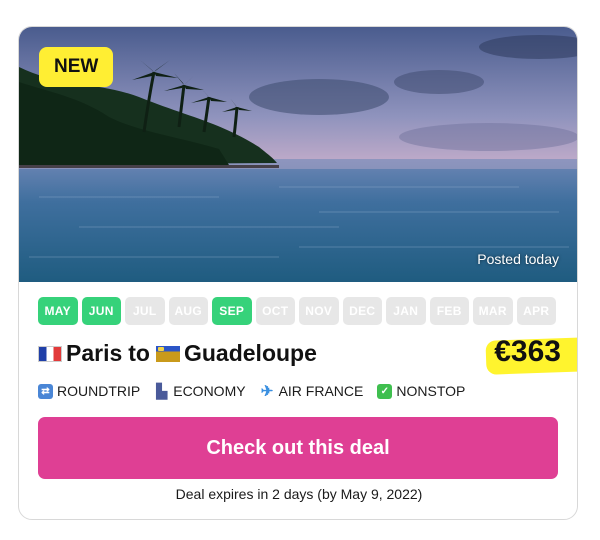 The image size is (600, 540). I want to click on travel-months: MAY JUN JUL AUG SEP OCT NOV DEC JAN FEB MAR APR, so click(297, 311).